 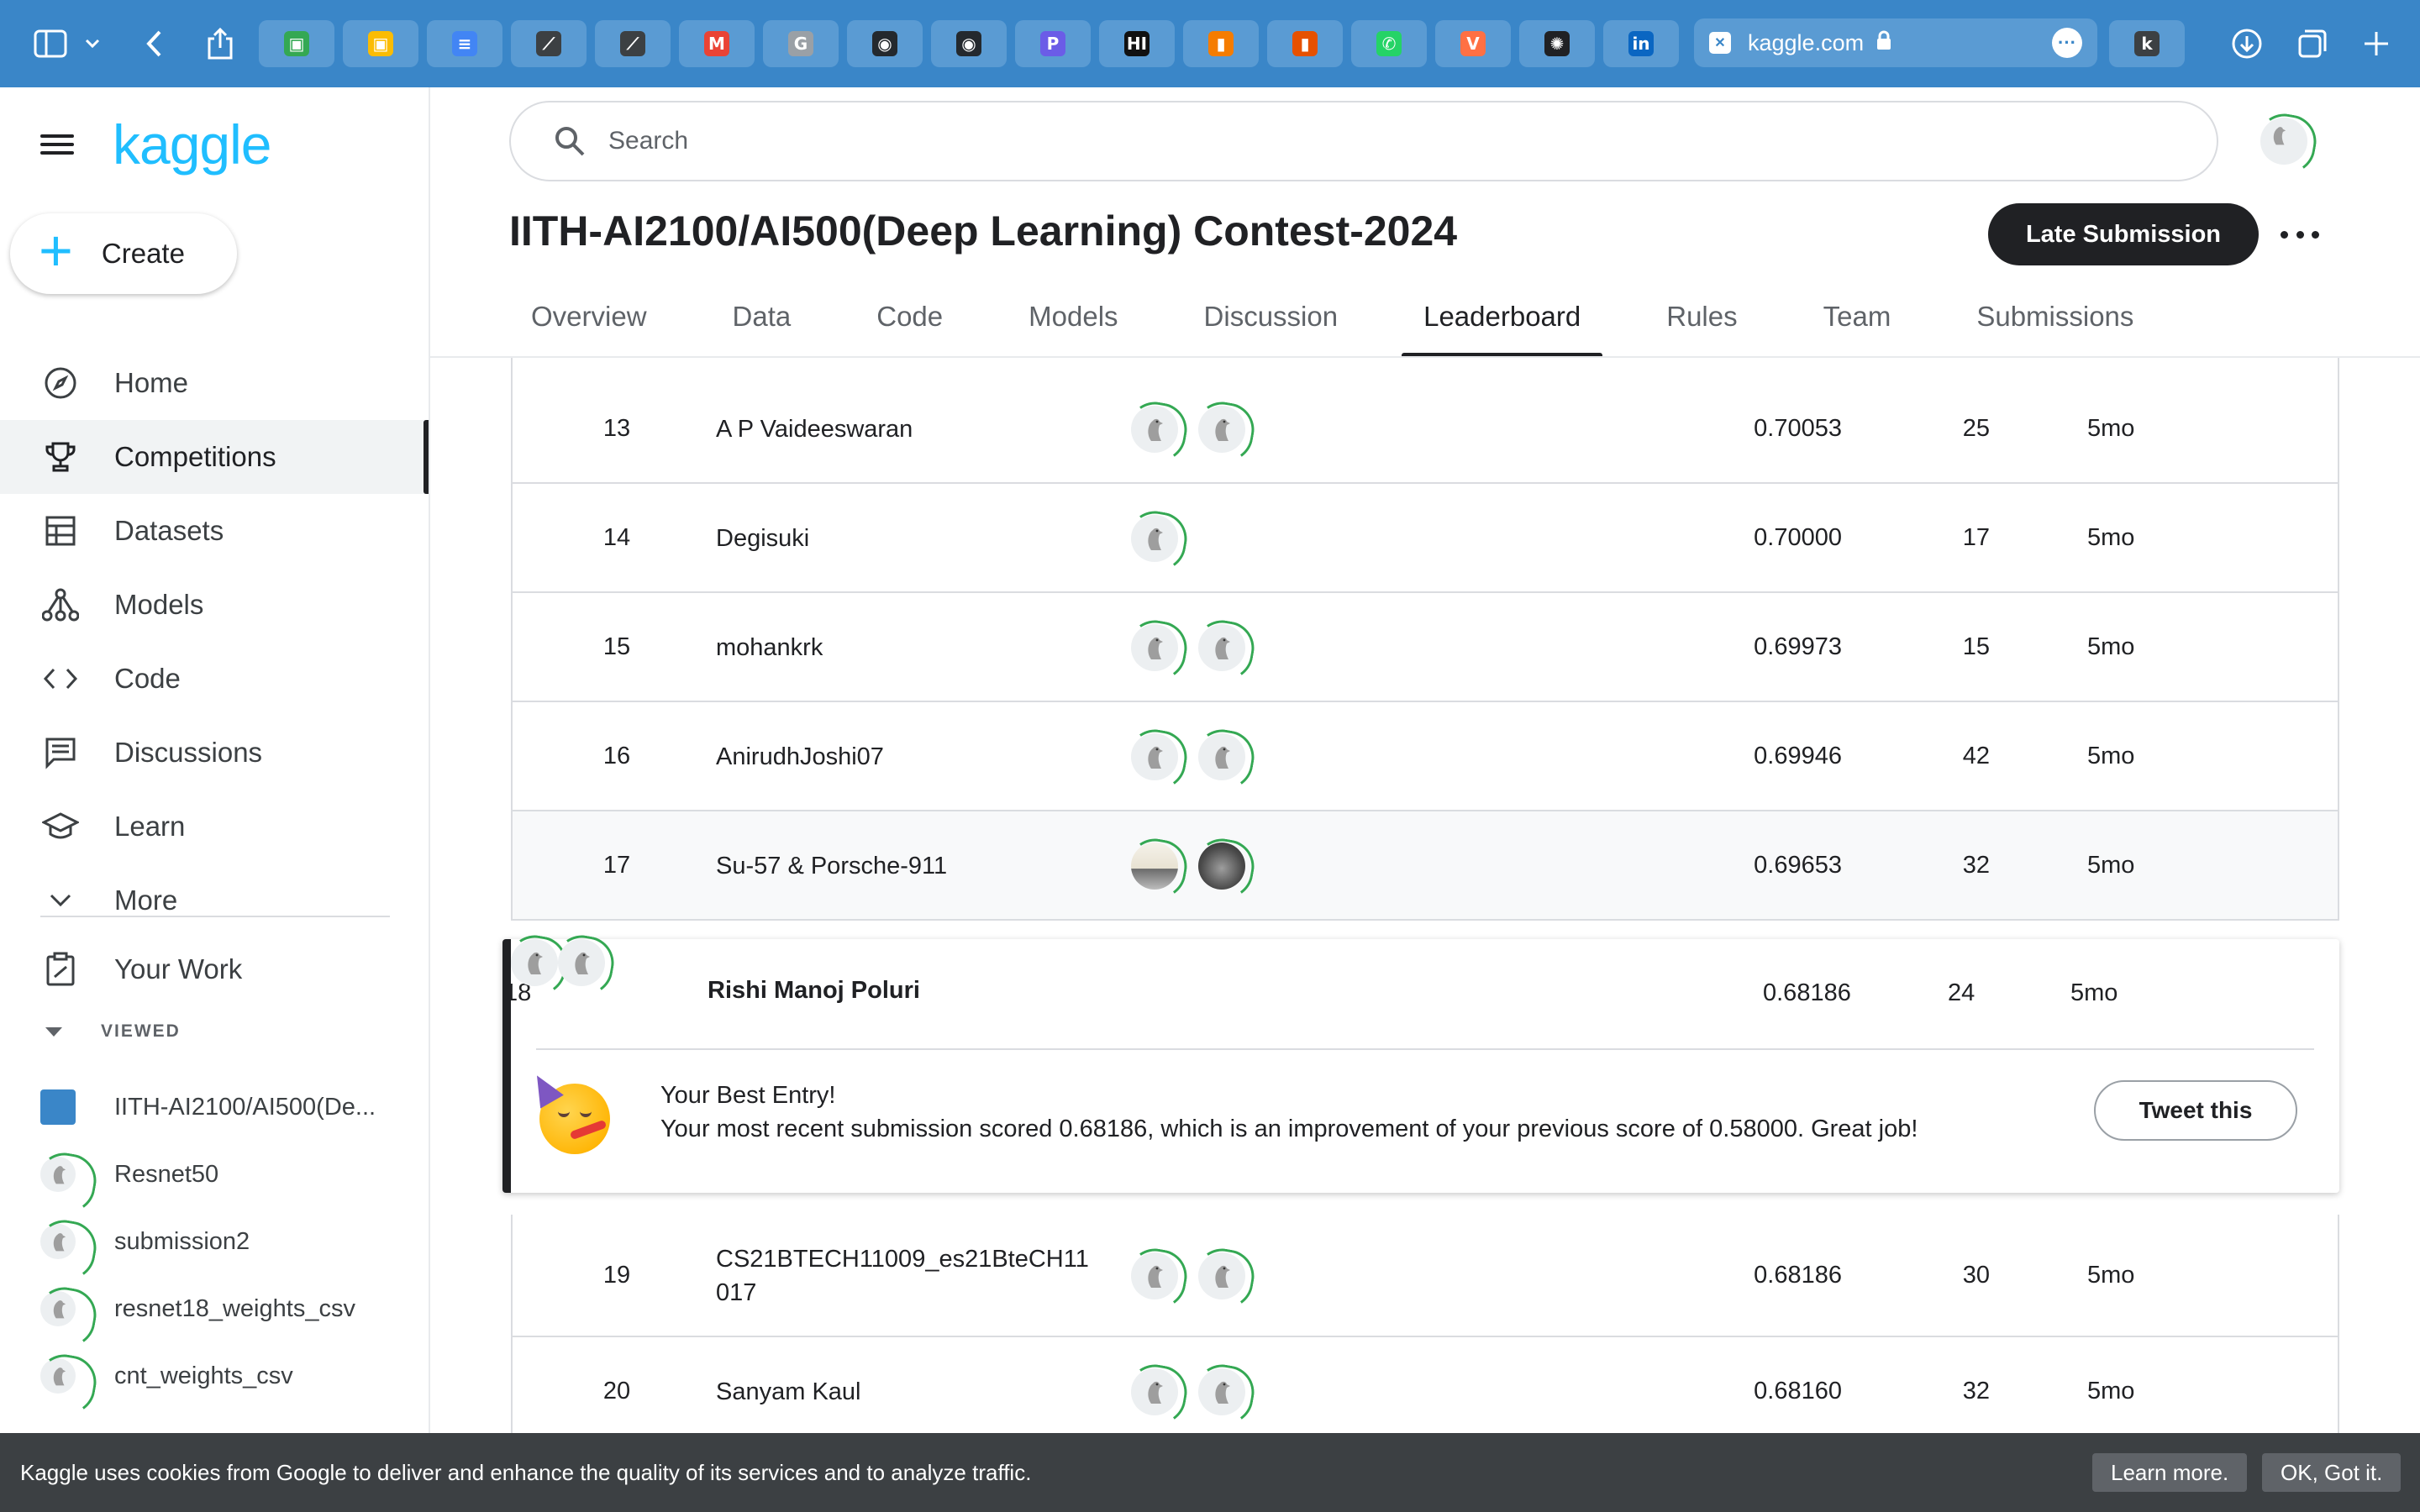 What do you see at coordinates (465, 43) in the screenshot?
I see `browser-tab: ≡` at bounding box center [465, 43].